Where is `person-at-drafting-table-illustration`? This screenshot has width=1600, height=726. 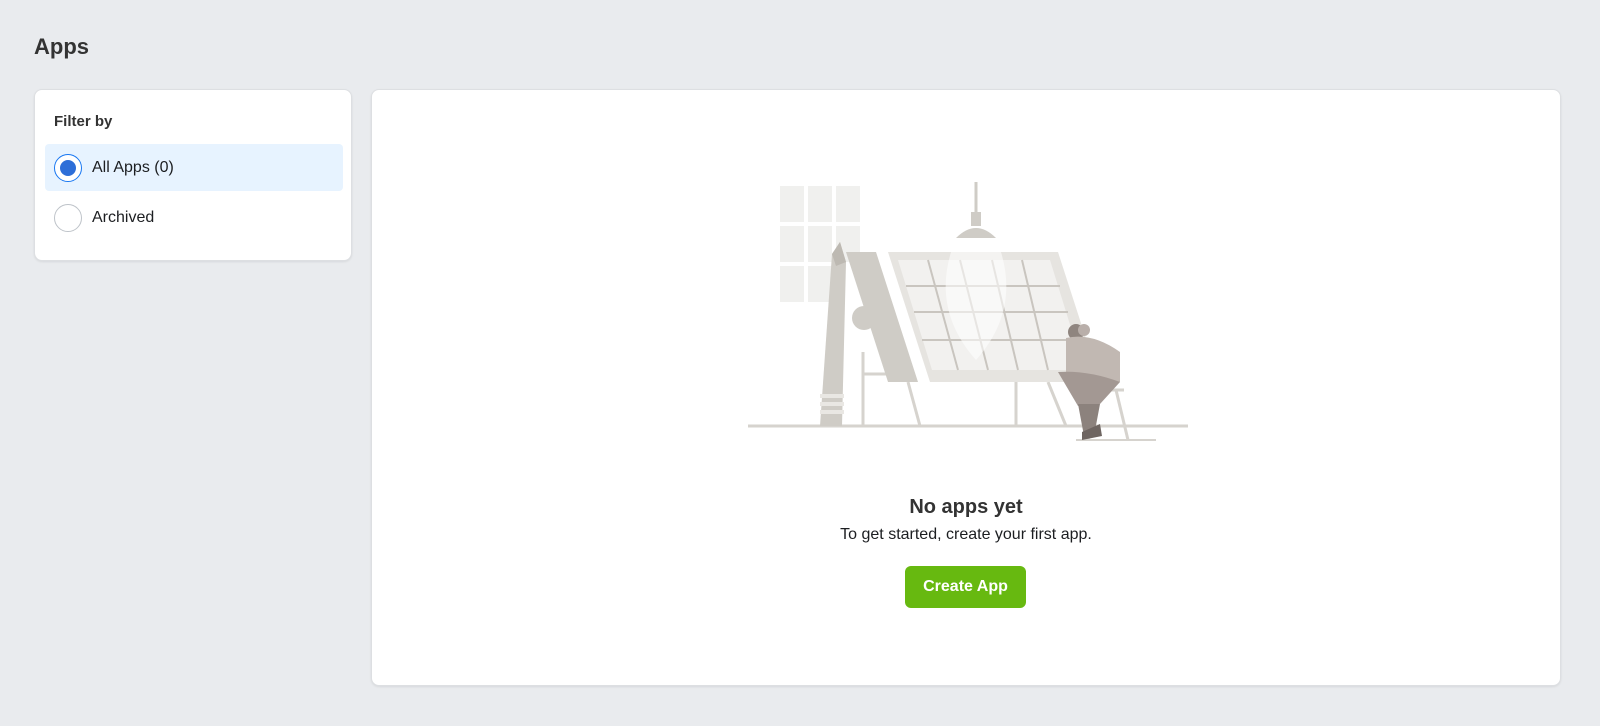 person-at-drafting-table-illustration is located at coordinates (968, 311).